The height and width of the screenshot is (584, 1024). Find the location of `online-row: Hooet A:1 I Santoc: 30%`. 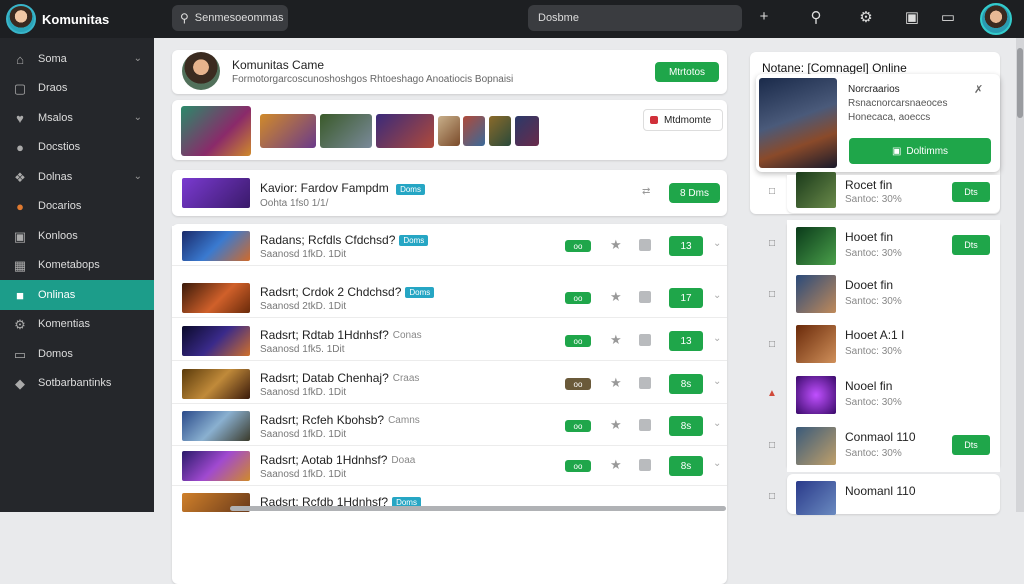

online-row: Hooet A:1 I Santoc: 30% is located at coordinates (893, 344).